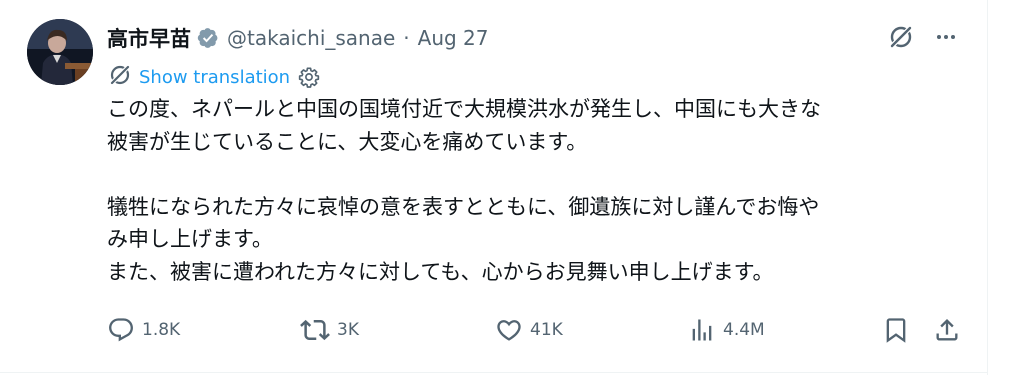 This screenshot has height=375, width=1009. I want to click on more-icon, so click(946, 37).